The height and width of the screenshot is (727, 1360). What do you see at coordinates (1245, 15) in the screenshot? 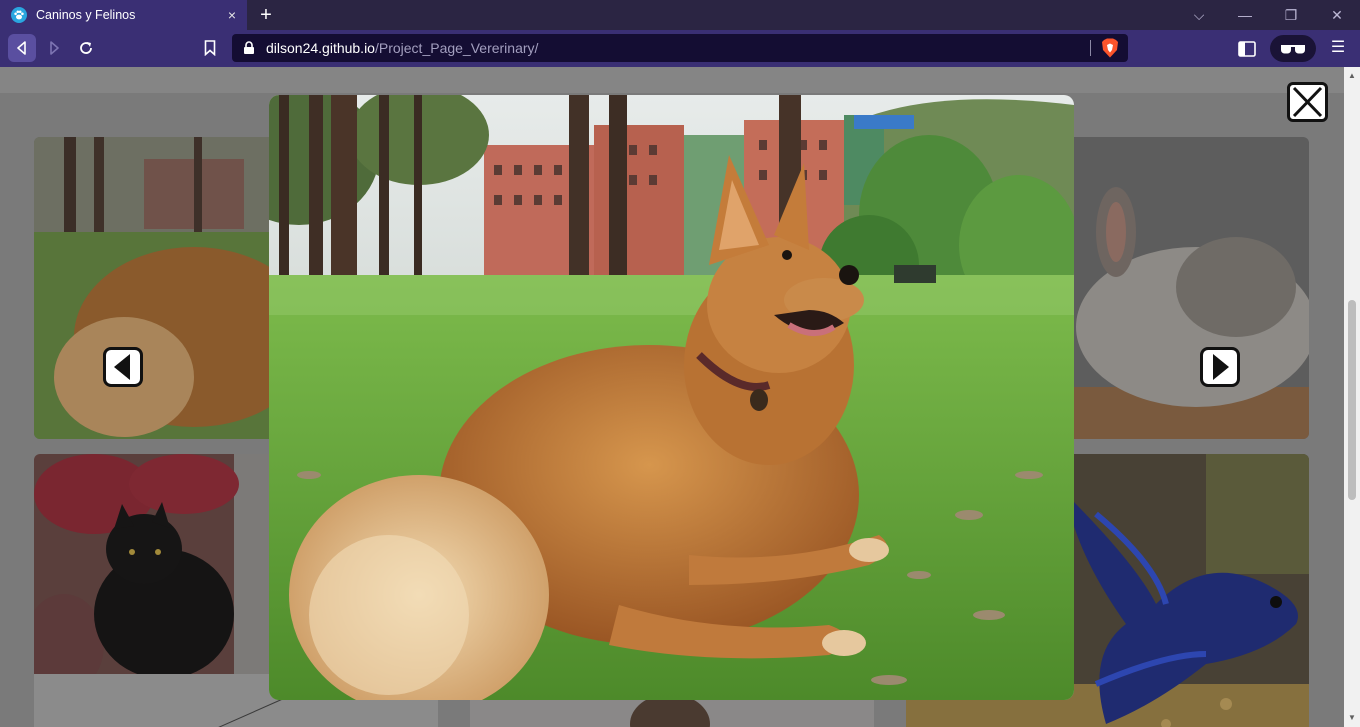
I see `minimize-button: —` at bounding box center [1245, 15].